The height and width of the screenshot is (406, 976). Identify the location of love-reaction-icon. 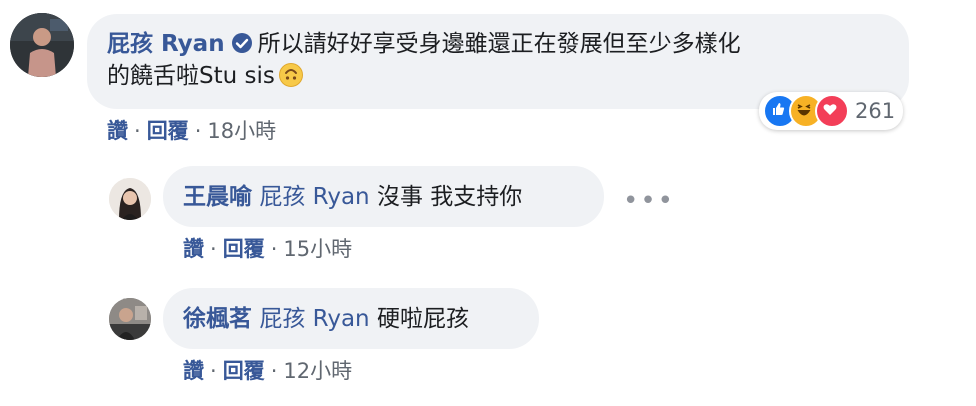
(832, 111).